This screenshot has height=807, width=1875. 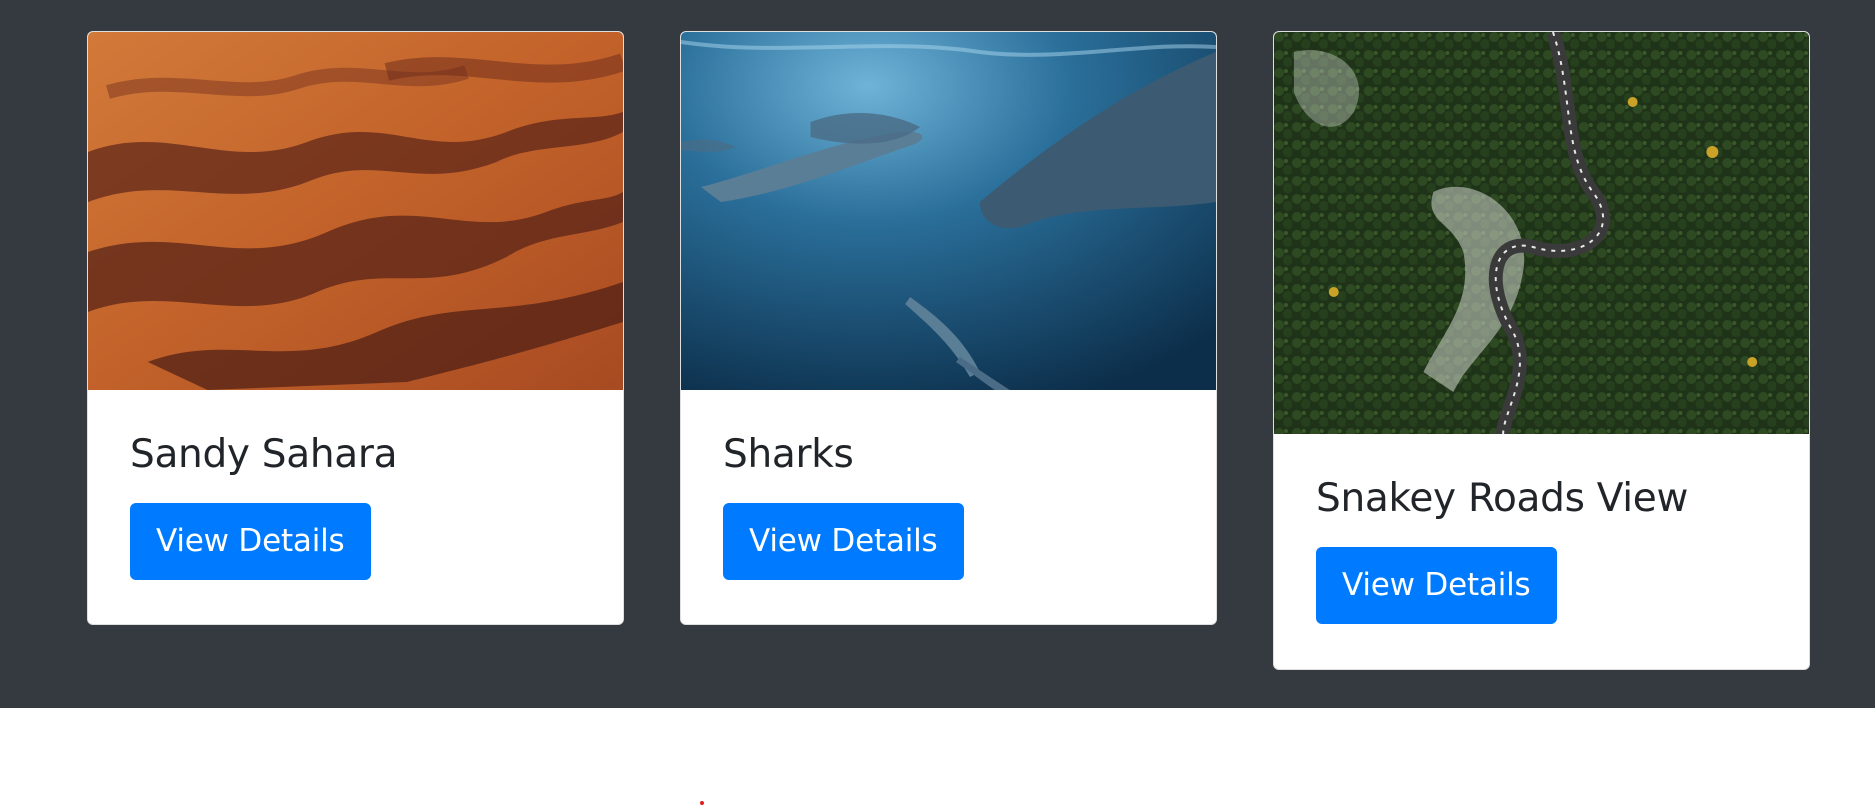 What do you see at coordinates (702, 803) in the screenshot?
I see `marker-dot` at bounding box center [702, 803].